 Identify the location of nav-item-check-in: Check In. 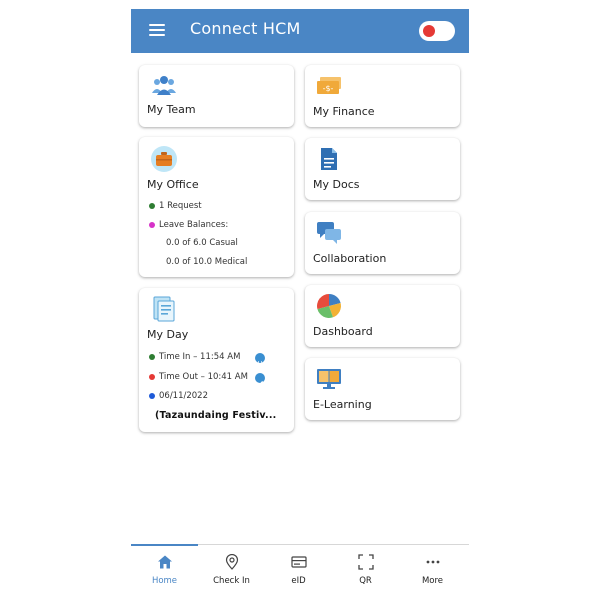
(231, 568).